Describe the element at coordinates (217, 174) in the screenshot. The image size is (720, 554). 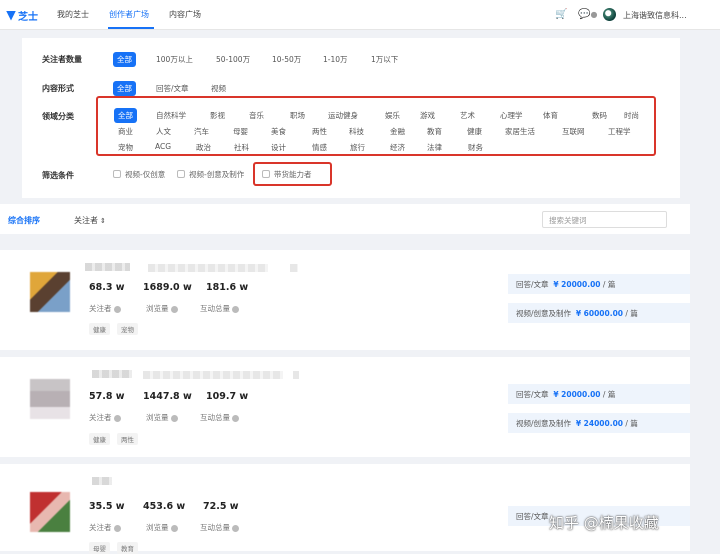
I see `checkbox-label: 视频-创意及制作` at that location.